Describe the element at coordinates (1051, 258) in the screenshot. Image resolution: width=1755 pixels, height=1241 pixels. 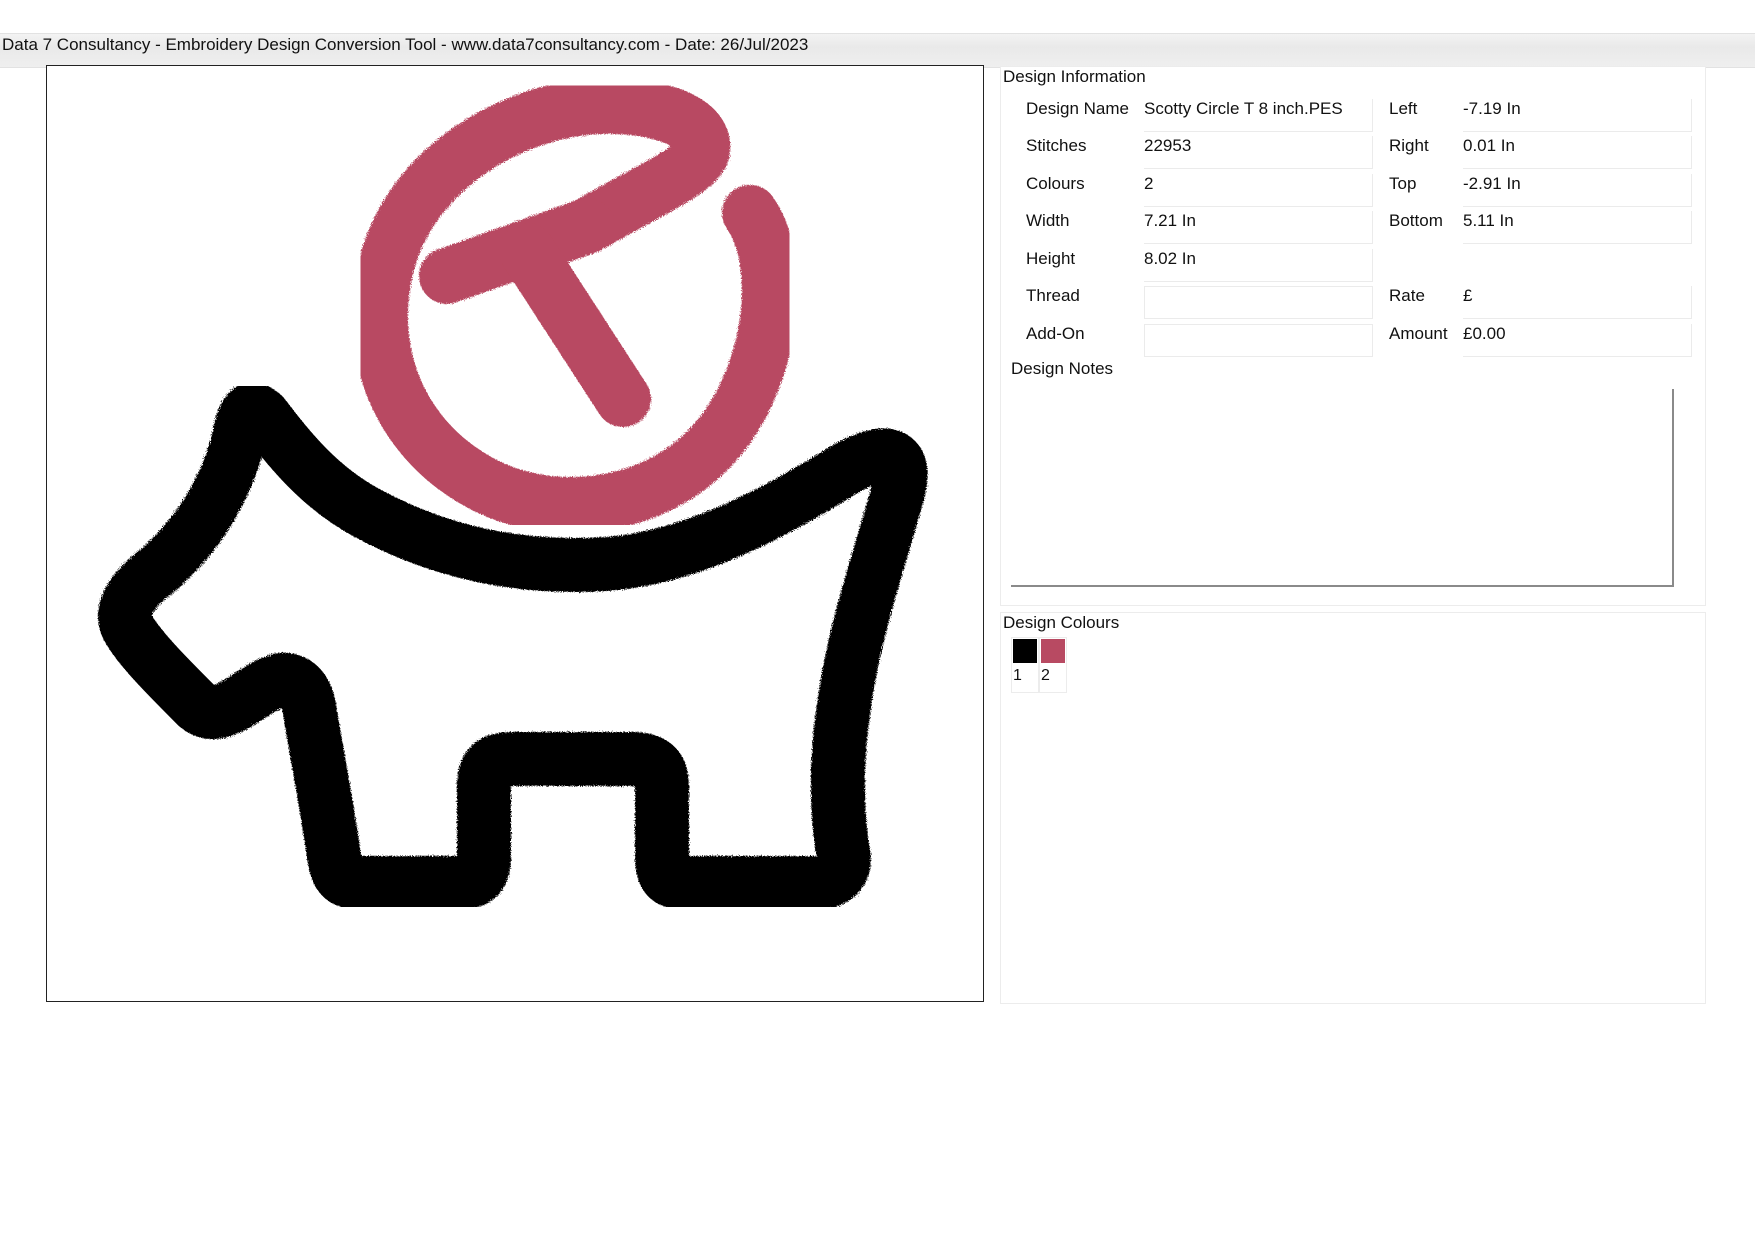
I see `height-label: Height` at that location.